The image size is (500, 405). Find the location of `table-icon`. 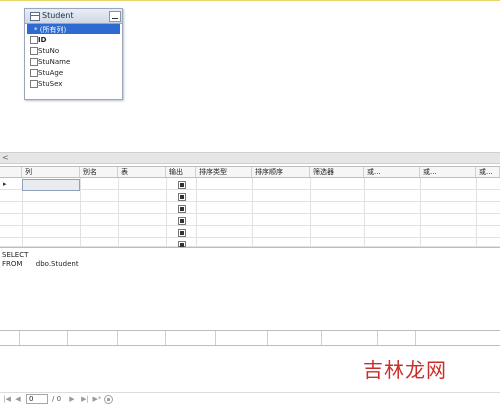

table-icon is located at coordinates (35, 16).